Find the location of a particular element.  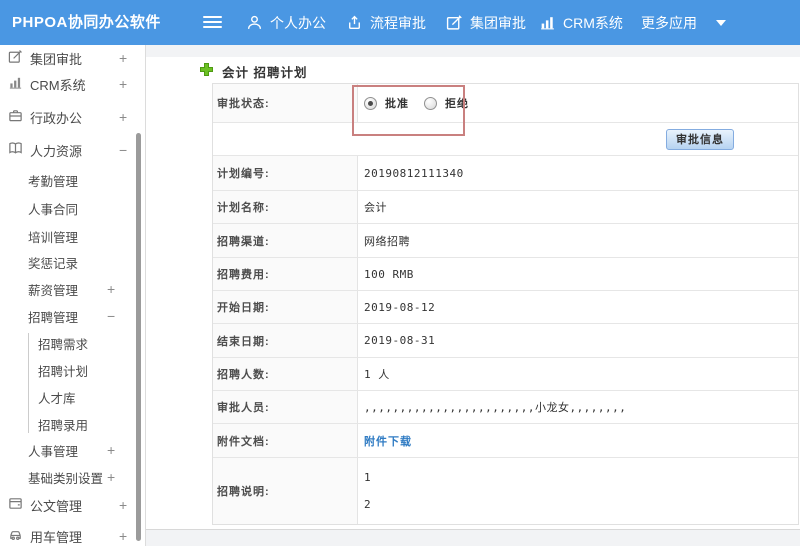

sidebar-item-group-approval: 集团审批 + is located at coordinates (72, 58).